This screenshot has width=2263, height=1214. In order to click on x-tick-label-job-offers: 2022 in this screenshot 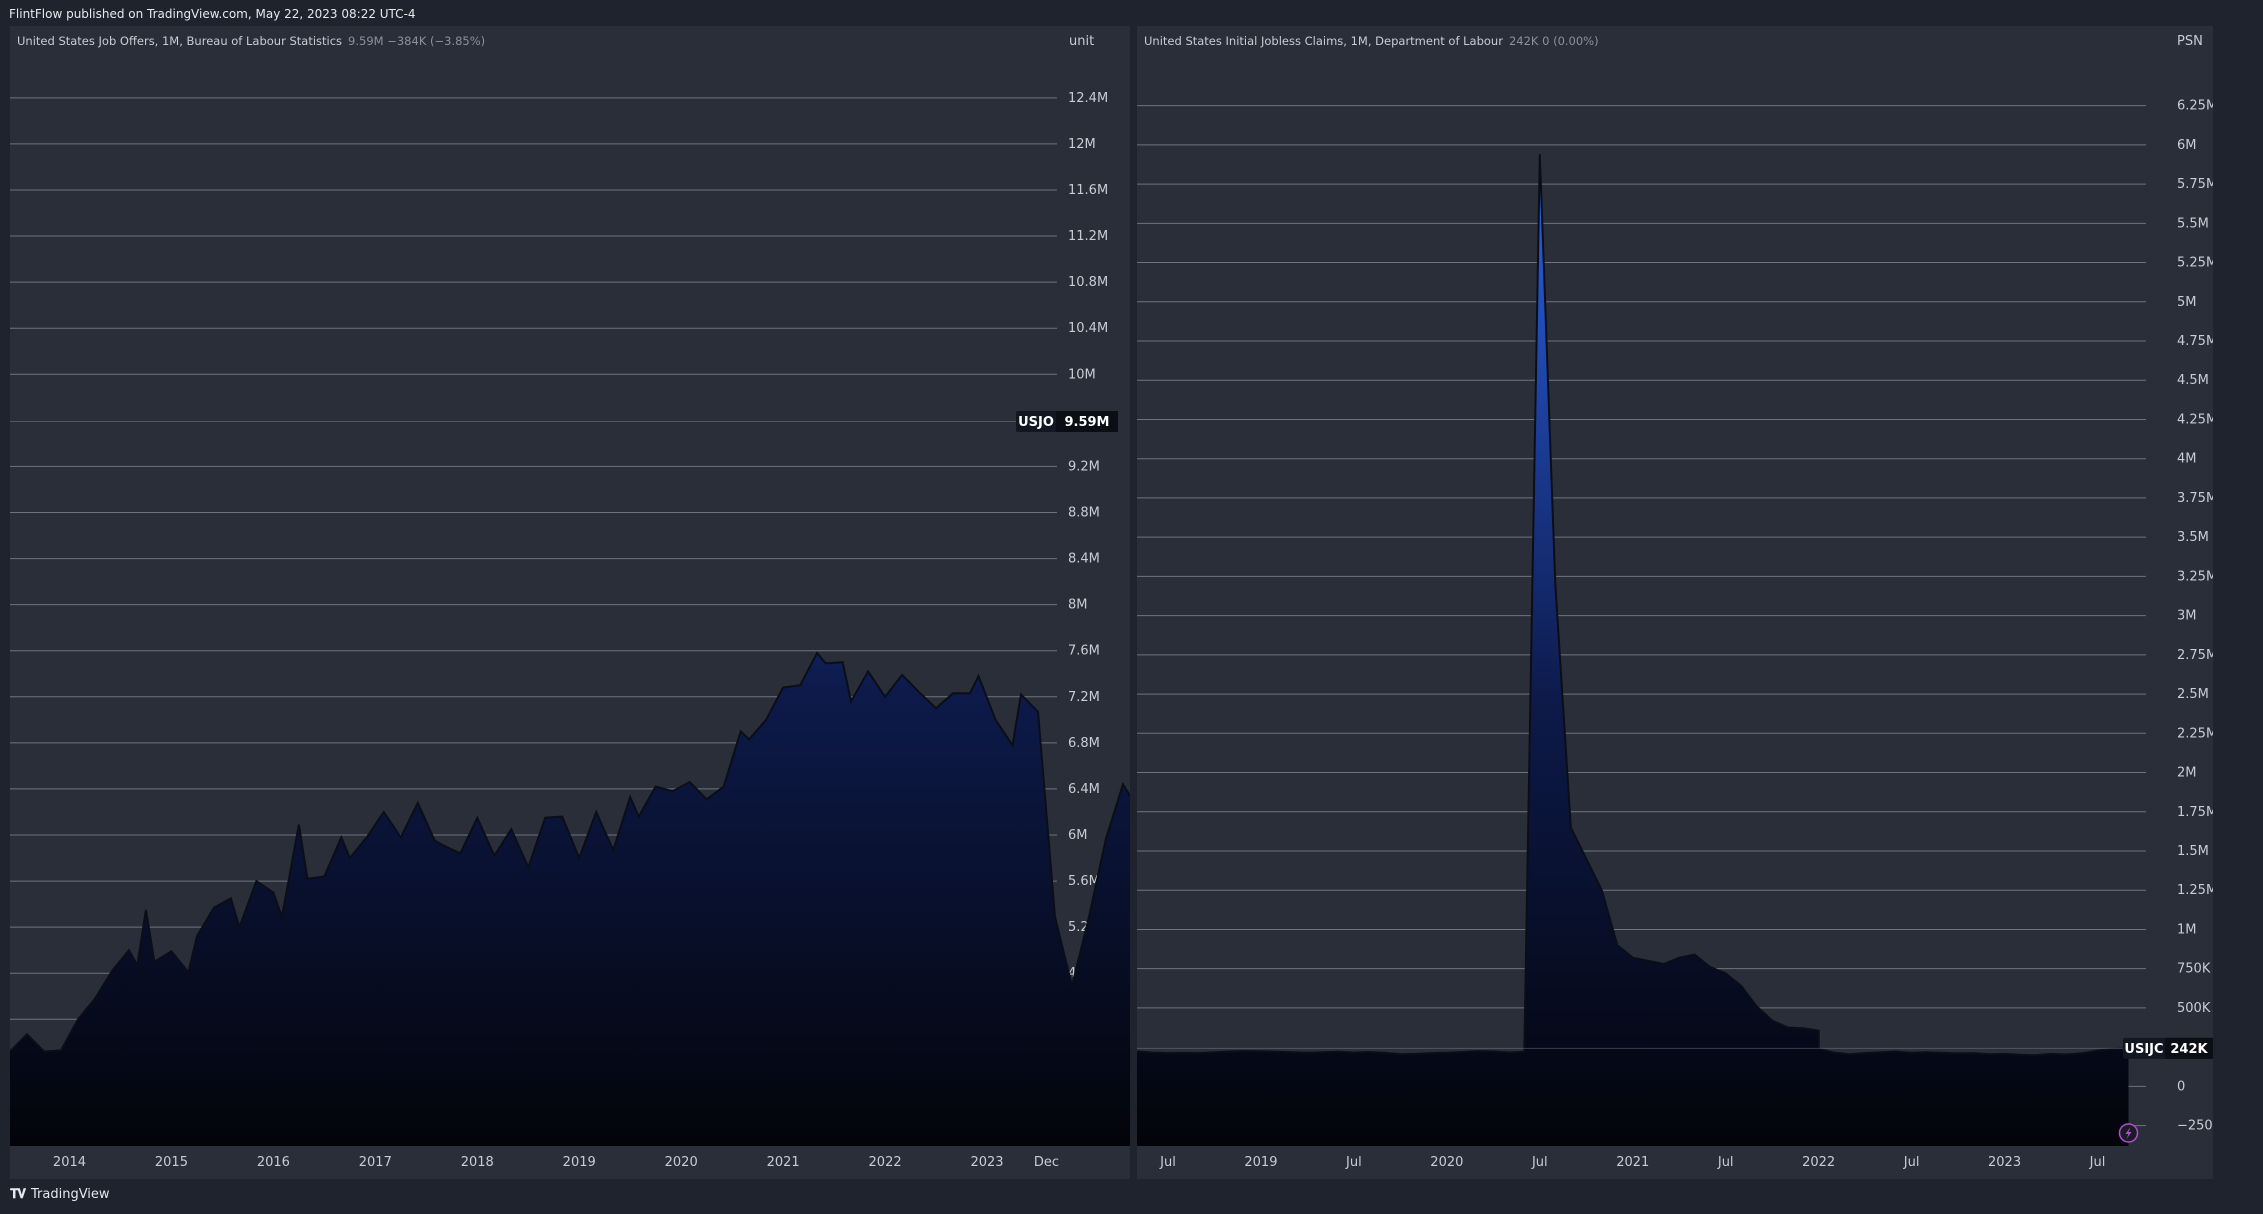, I will do `click(885, 1162)`.